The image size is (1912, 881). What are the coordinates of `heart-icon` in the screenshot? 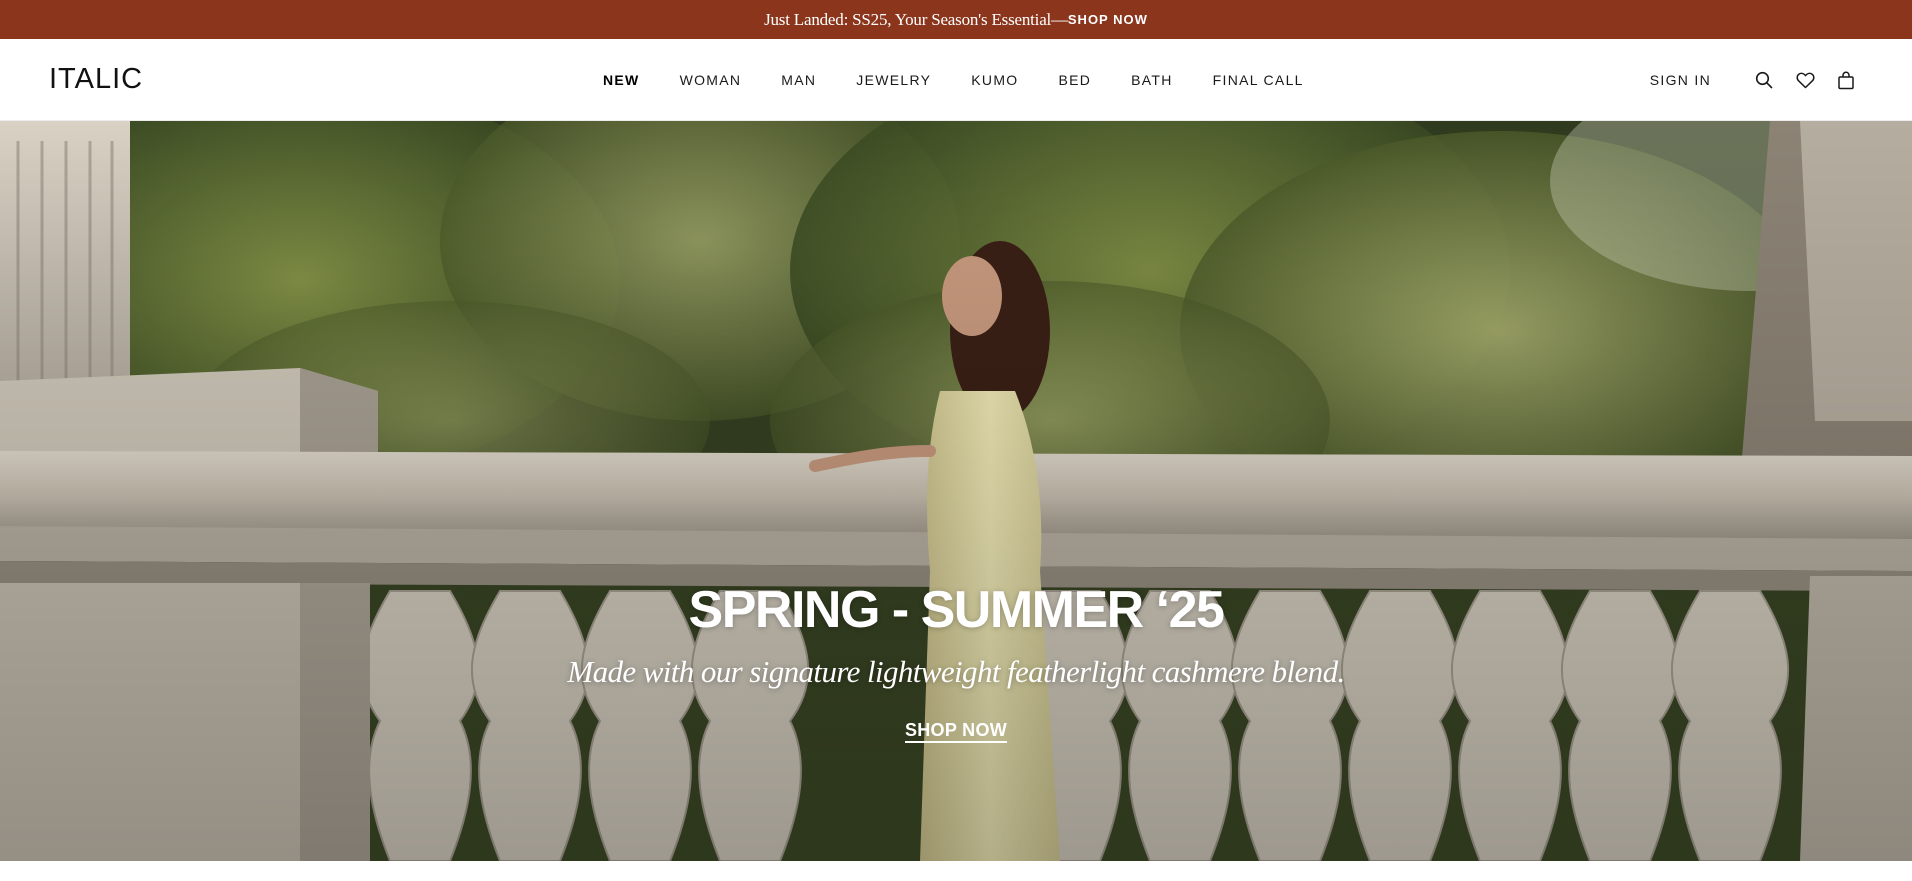 It's located at (1805, 80).